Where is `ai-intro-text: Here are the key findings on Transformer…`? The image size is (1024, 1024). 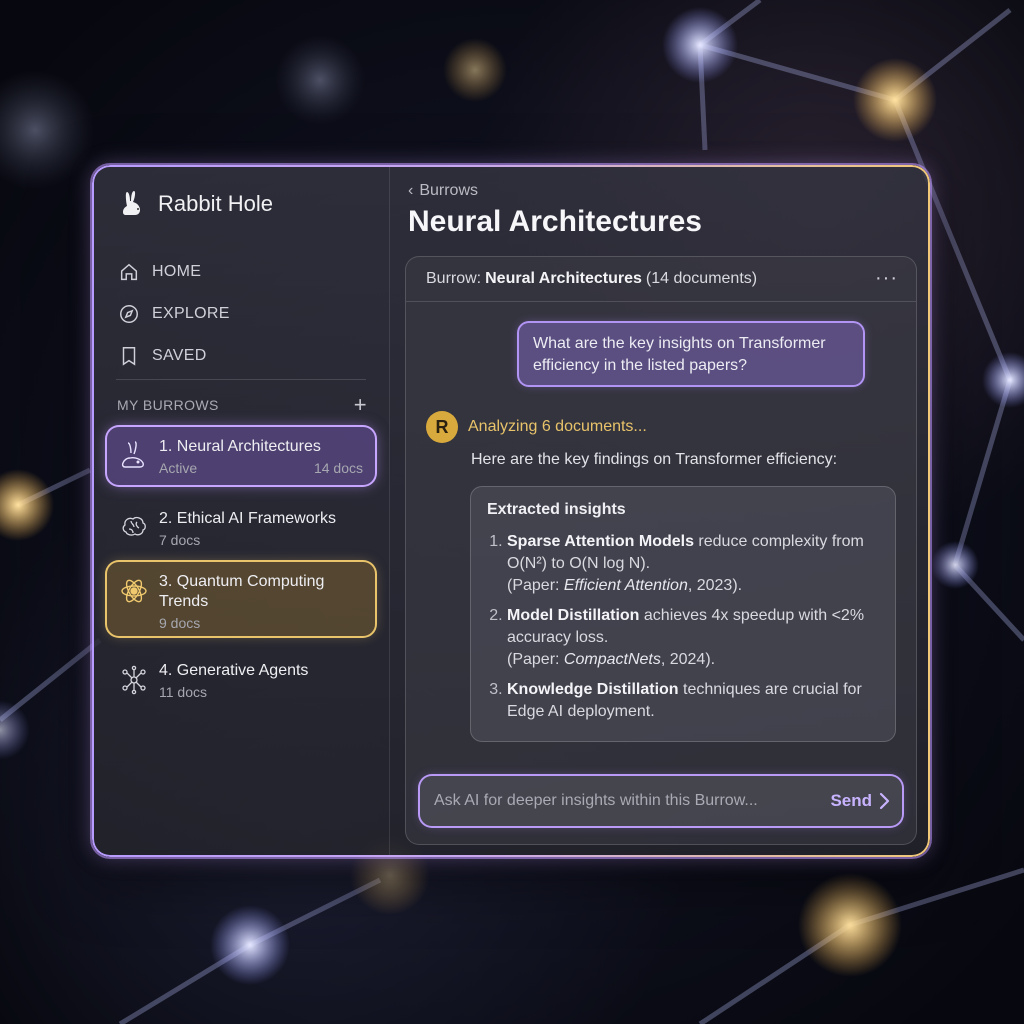
ai-intro-text: Here are the key findings on Transformer… is located at coordinates (654, 459).